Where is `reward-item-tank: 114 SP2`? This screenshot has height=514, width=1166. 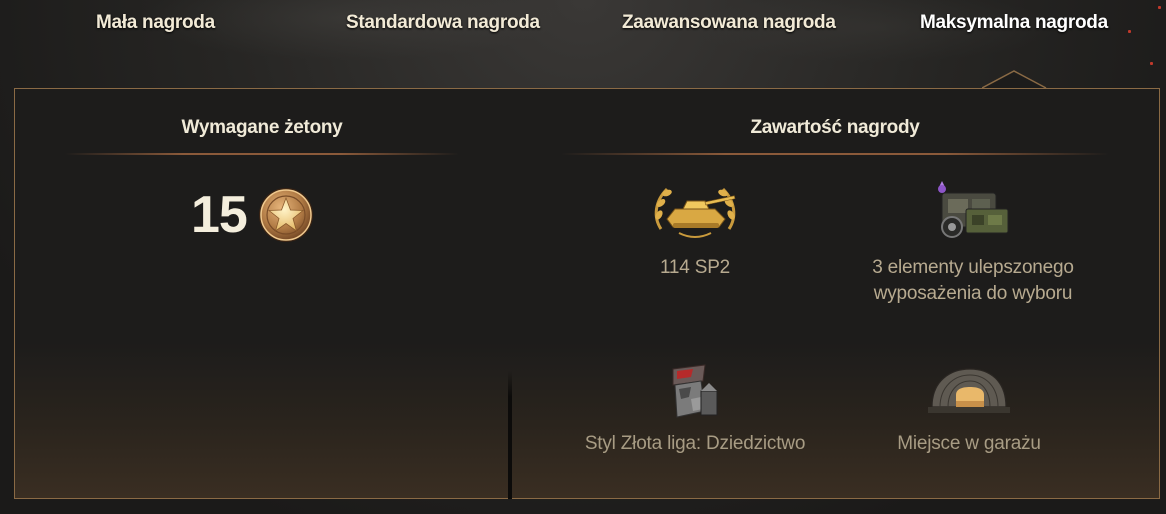 reward-item-tank: 114 SP2 is located at coordinates (695, 230).